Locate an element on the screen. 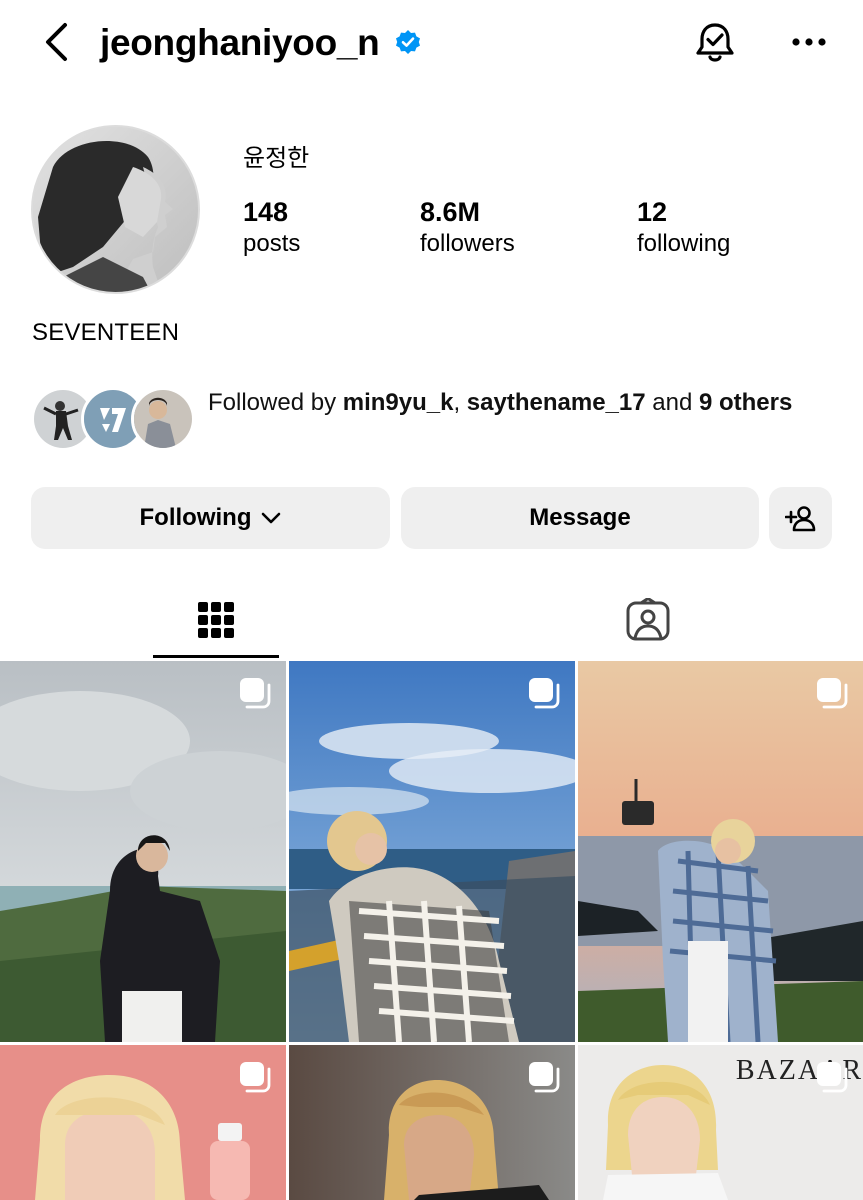  message-button: Message is located at coordinates (580, 518).